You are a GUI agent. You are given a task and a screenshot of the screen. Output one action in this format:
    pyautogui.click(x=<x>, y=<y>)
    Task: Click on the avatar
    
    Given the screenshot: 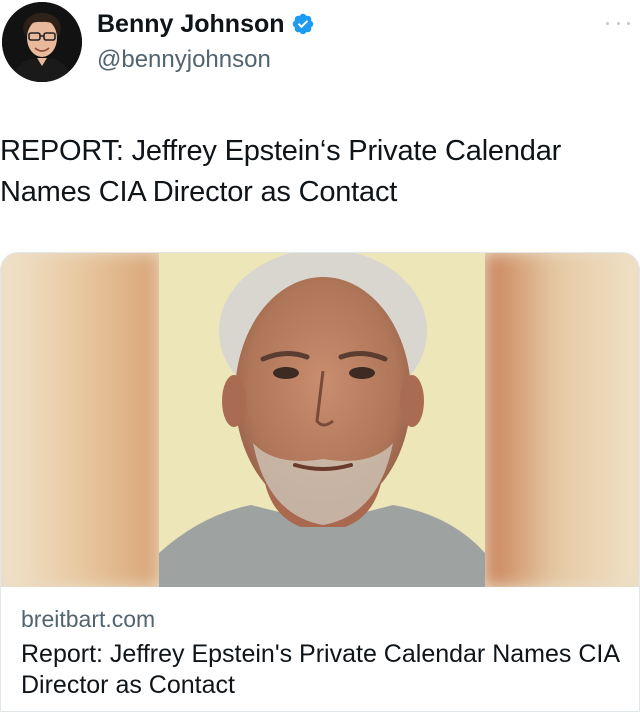 What is the action you would take?
    pyautogui.click(x=42, y=42)
    